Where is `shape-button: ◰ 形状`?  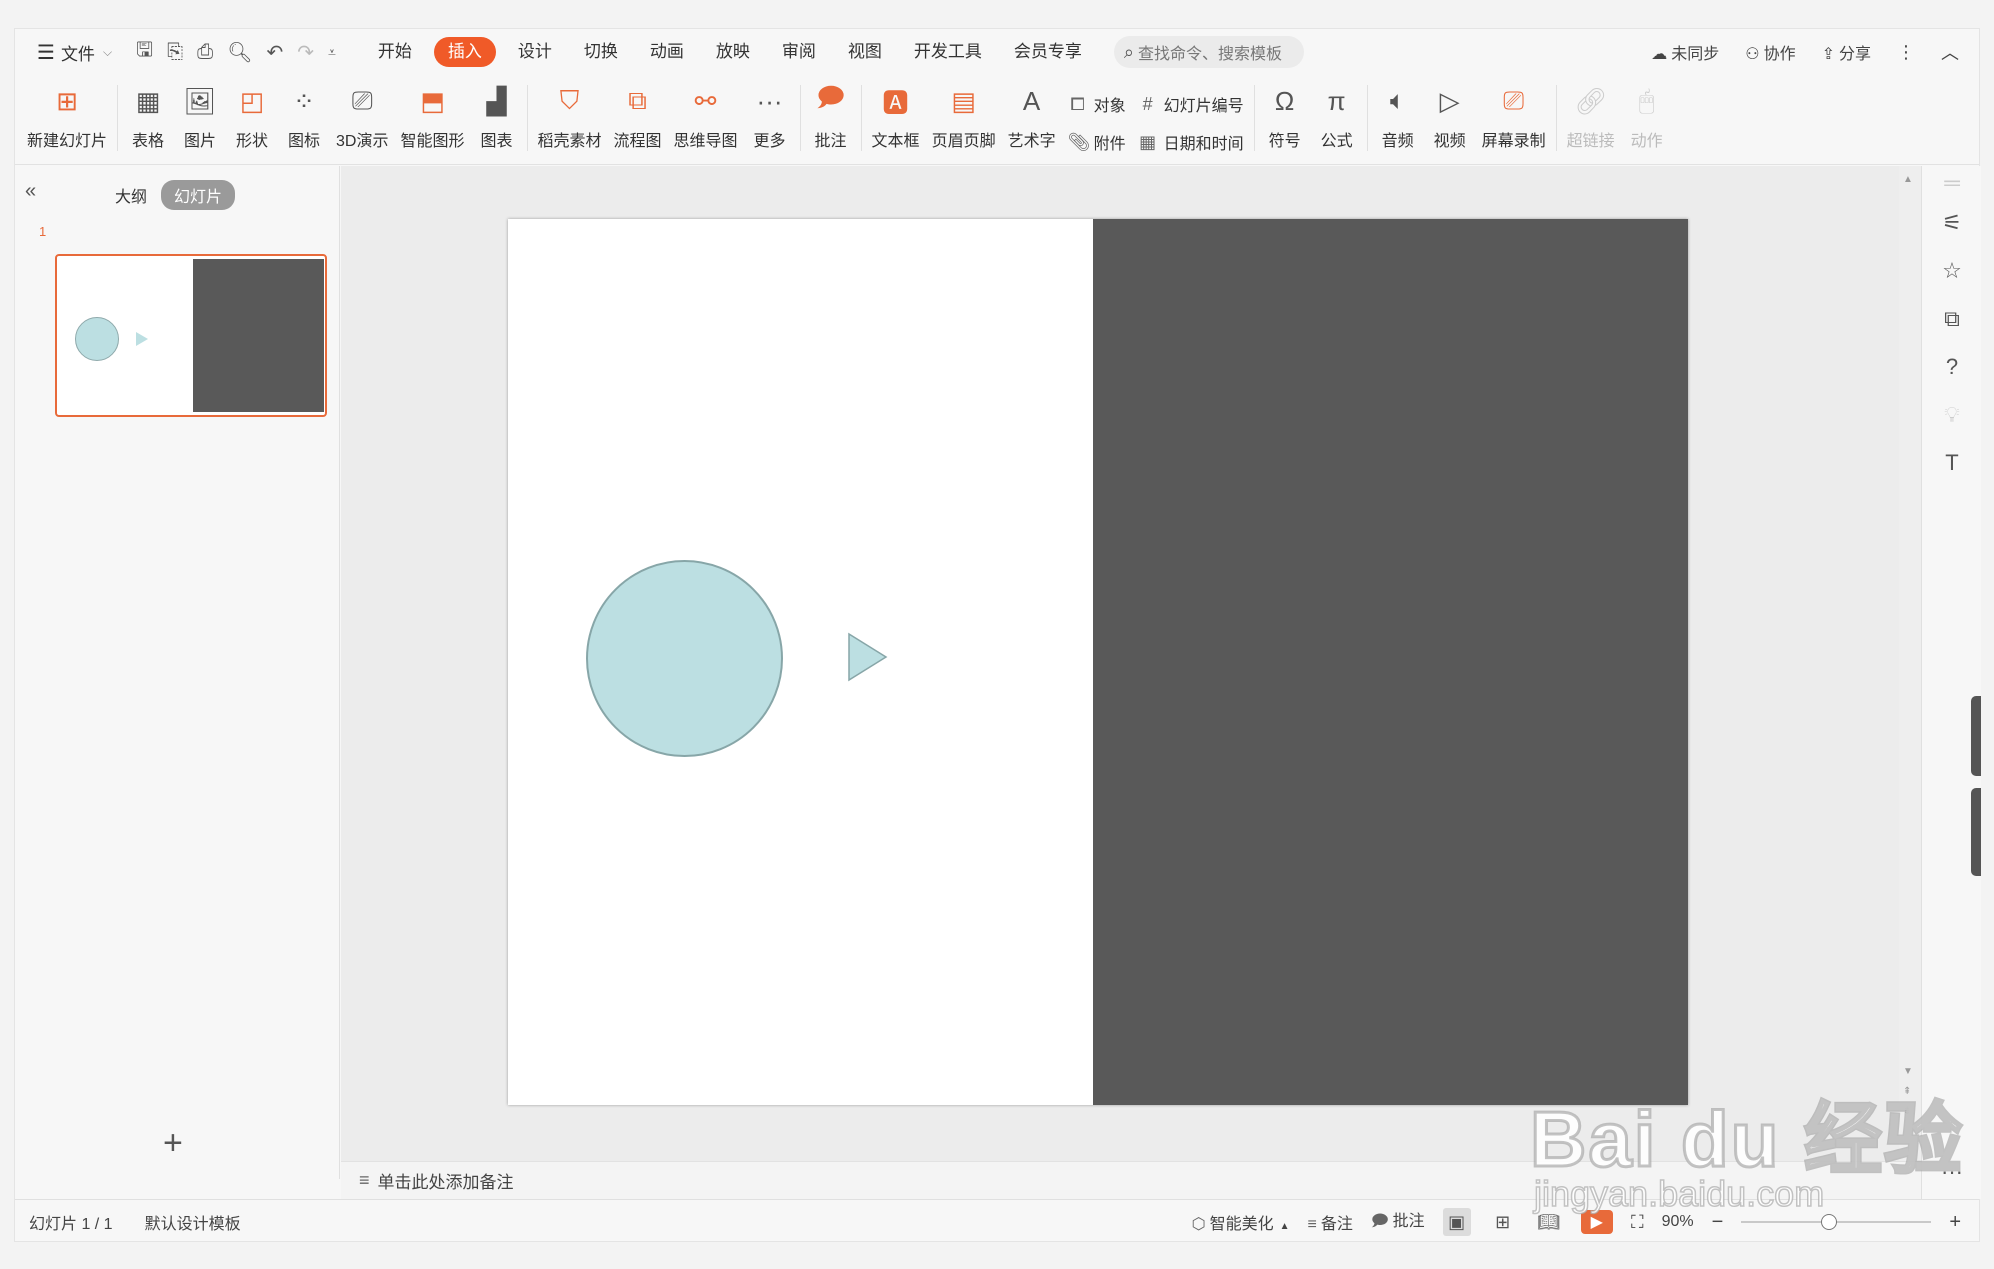
shape-button: ◰ 形状 is located at coordinates (252, 117).